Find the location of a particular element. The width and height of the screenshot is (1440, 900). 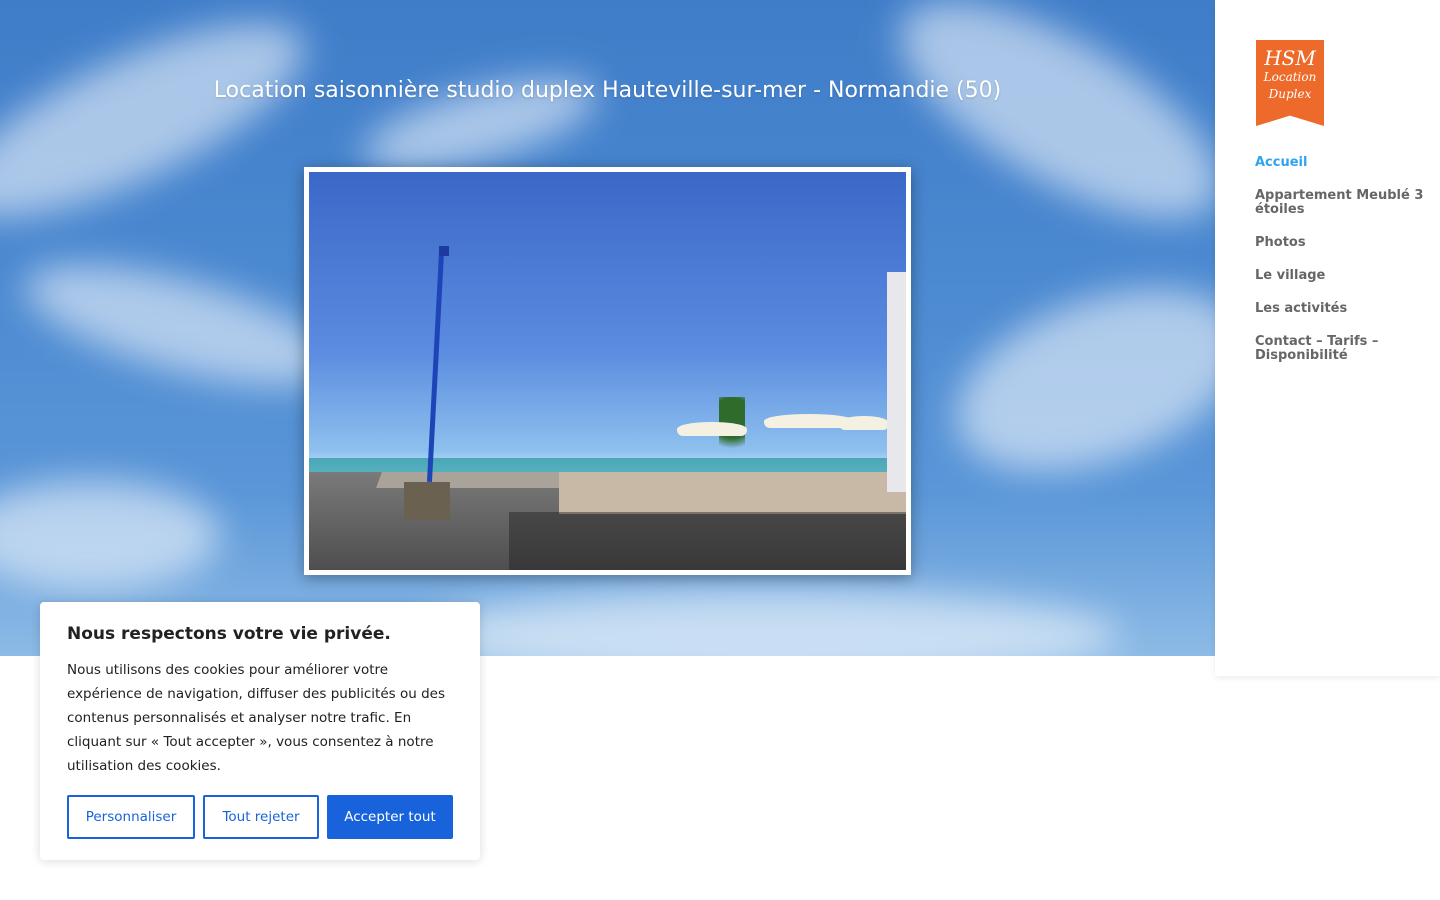

photo-lamp-post is located at coordinates (435, 367).